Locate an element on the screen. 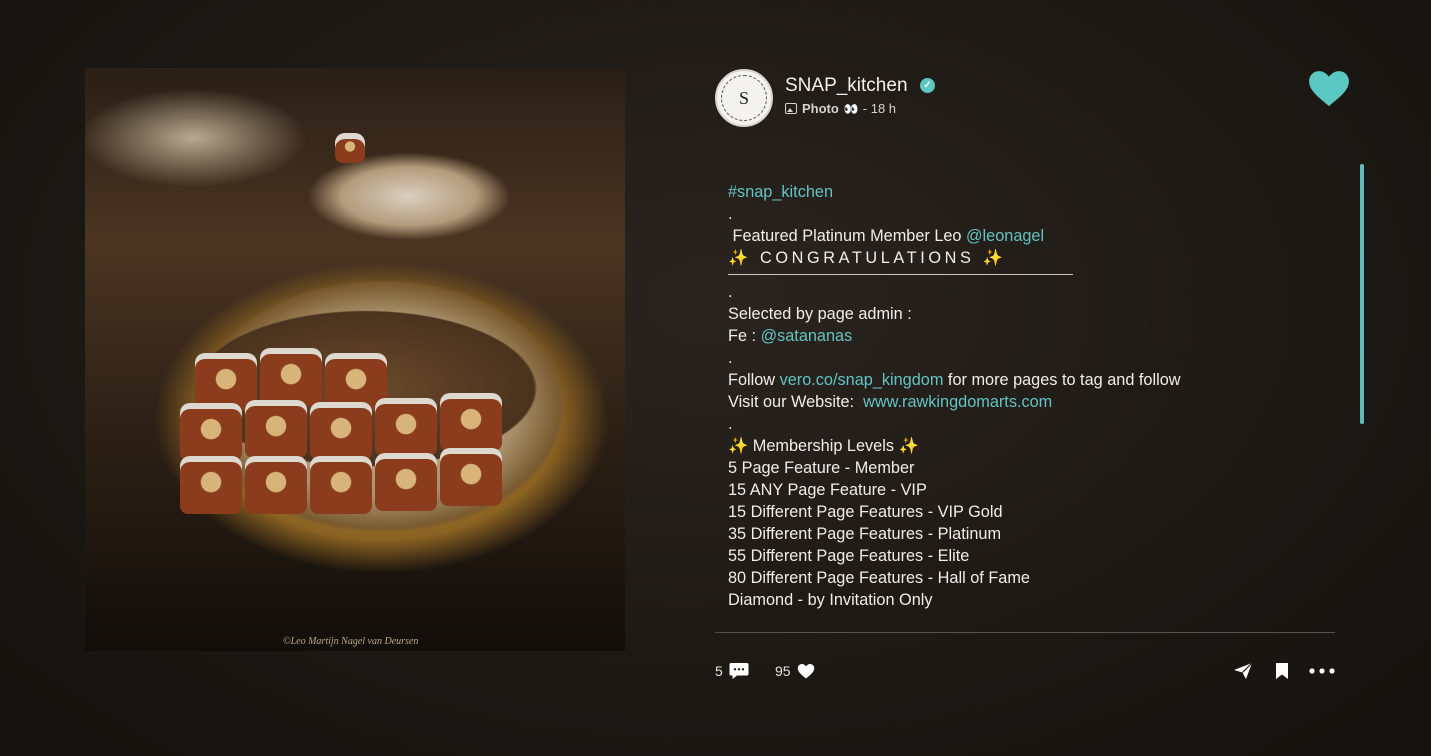 Image resolution: width=1431 pixels, height=756 pixels. level-item: 55 Different Page Features - Elite is located at coordinates (849, 556).